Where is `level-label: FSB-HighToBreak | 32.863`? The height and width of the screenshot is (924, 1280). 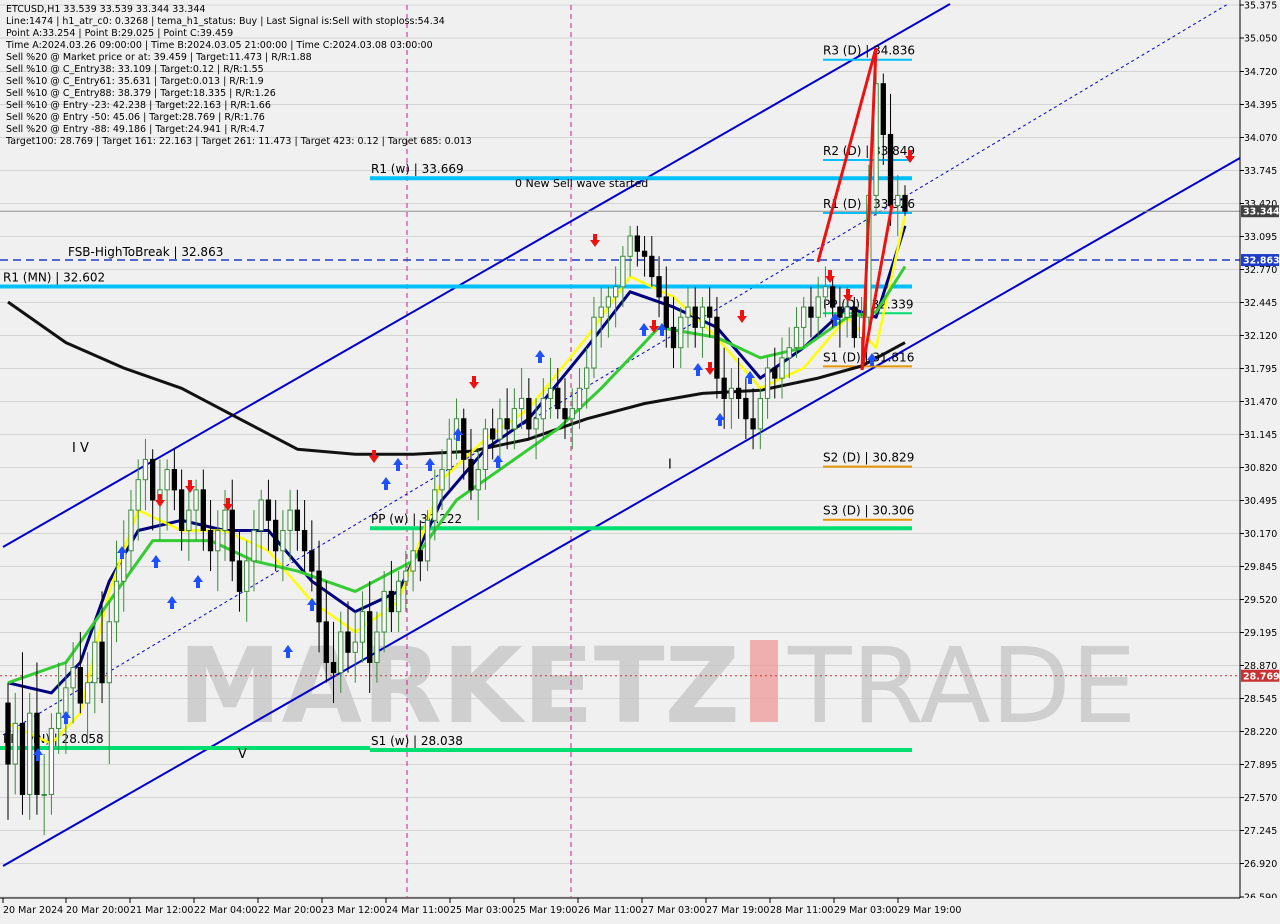 level-label: FSB-HighToBreak | 32.863 is located at coordinates (145, 252).